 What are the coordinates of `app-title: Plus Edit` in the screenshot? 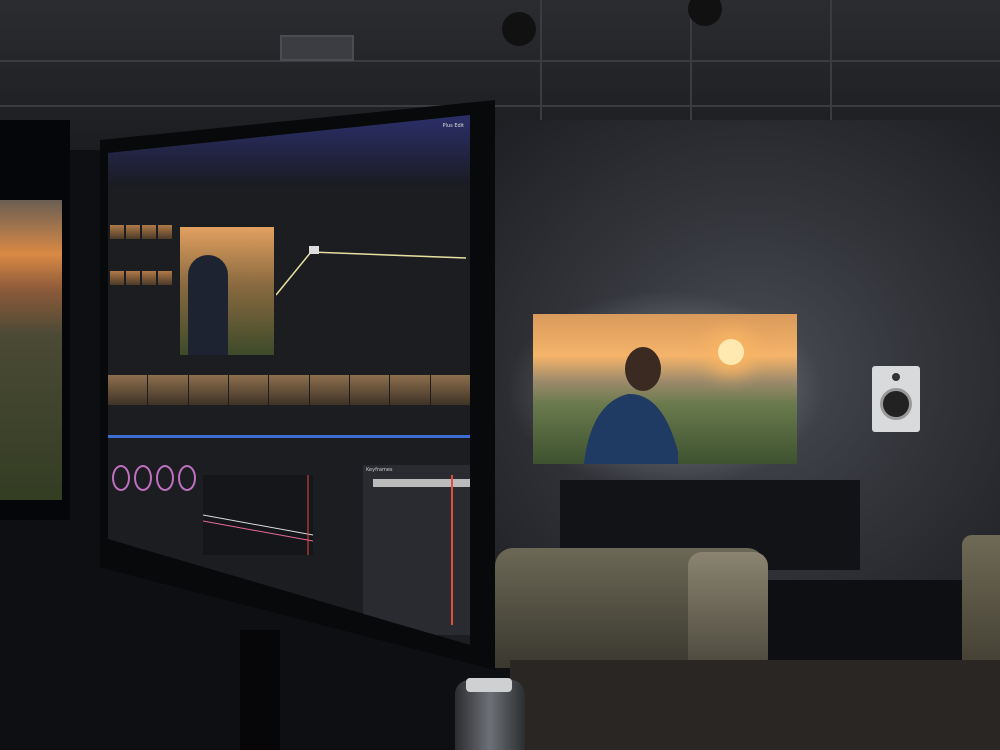 It's located at (453, 126).